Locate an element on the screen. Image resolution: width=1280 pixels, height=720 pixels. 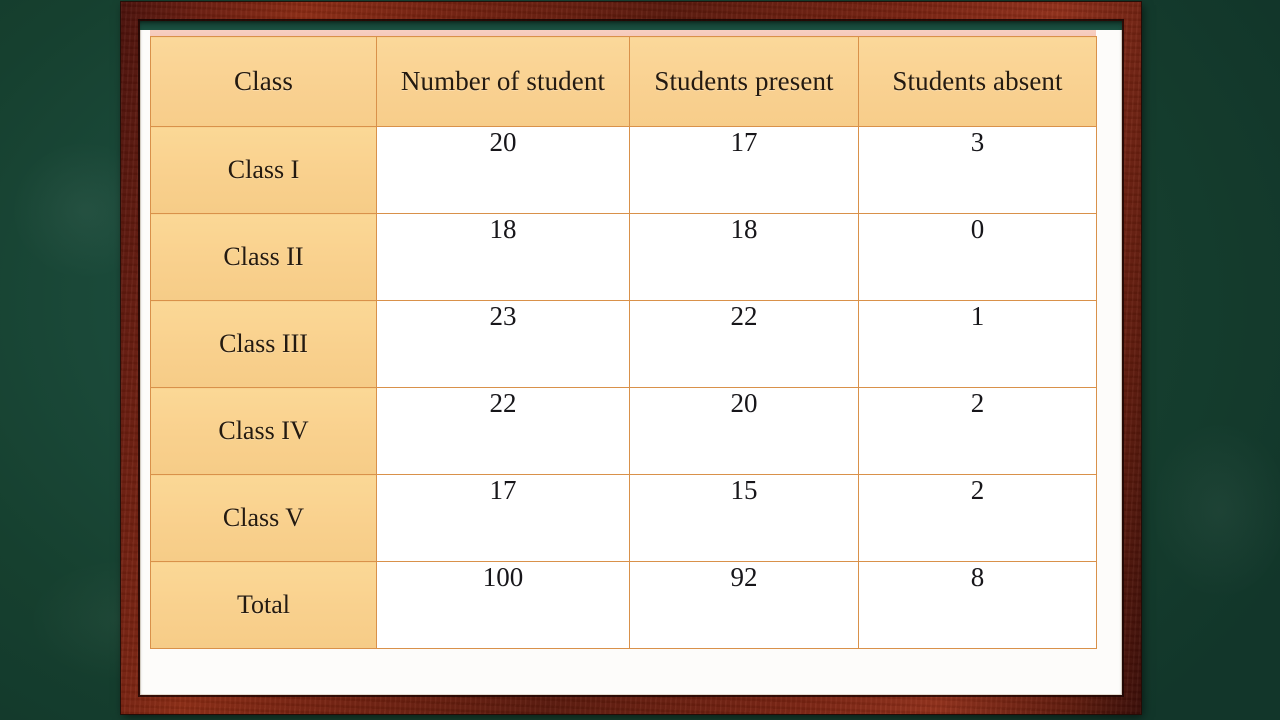
cell-present: 15 is located at coordinates (744, 518).